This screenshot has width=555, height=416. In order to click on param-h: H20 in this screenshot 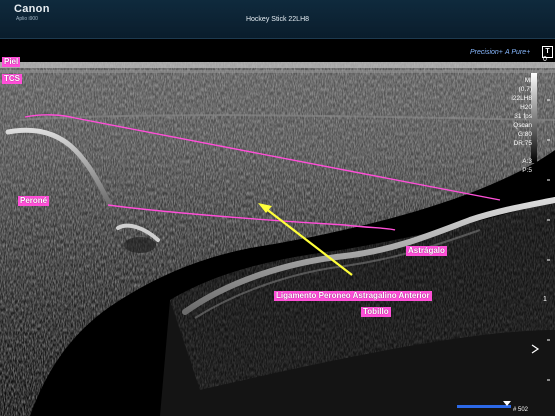, I will do `click(526, 107)`.